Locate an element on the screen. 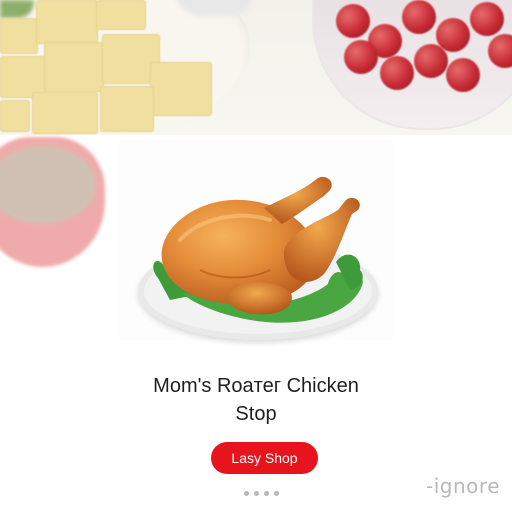 The width and height of the screenshot is (512, 512). chicken-leg-top is located at coordinates (298, 200).